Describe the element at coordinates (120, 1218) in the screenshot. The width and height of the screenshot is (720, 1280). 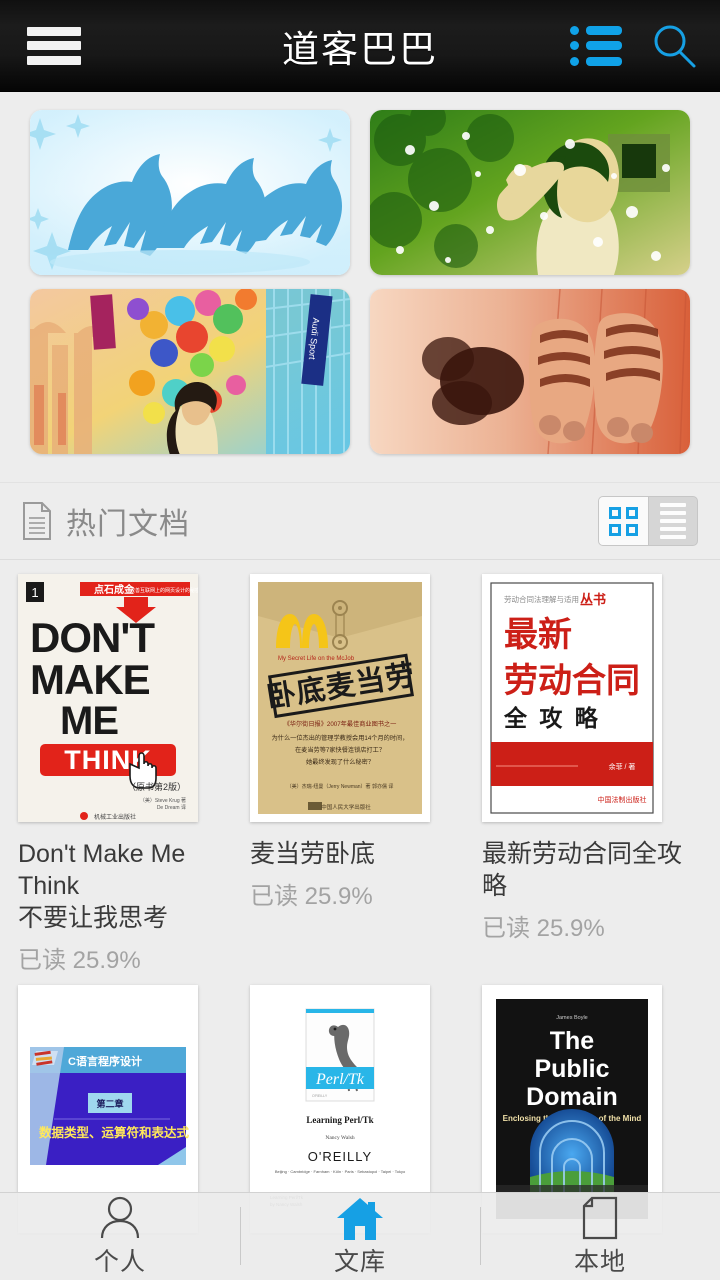
I see `person-icon` at that location.